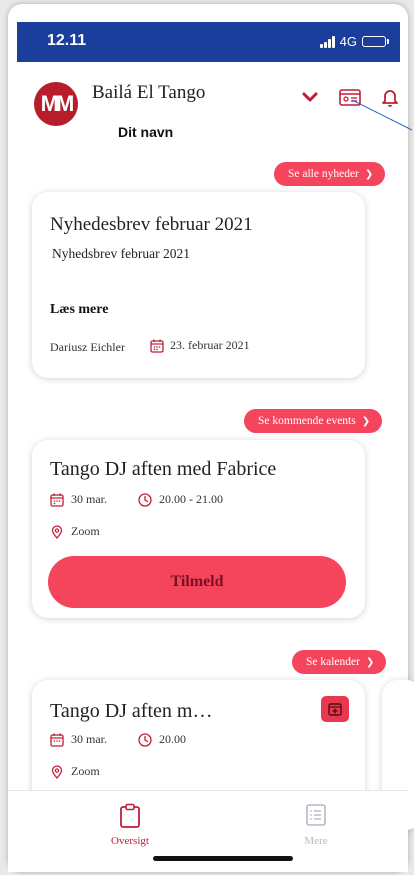 This screenshot has width=414, height=875. Describe the element at coordinates (223, 858) in the screenshot. I see `home-indicator` at that location.